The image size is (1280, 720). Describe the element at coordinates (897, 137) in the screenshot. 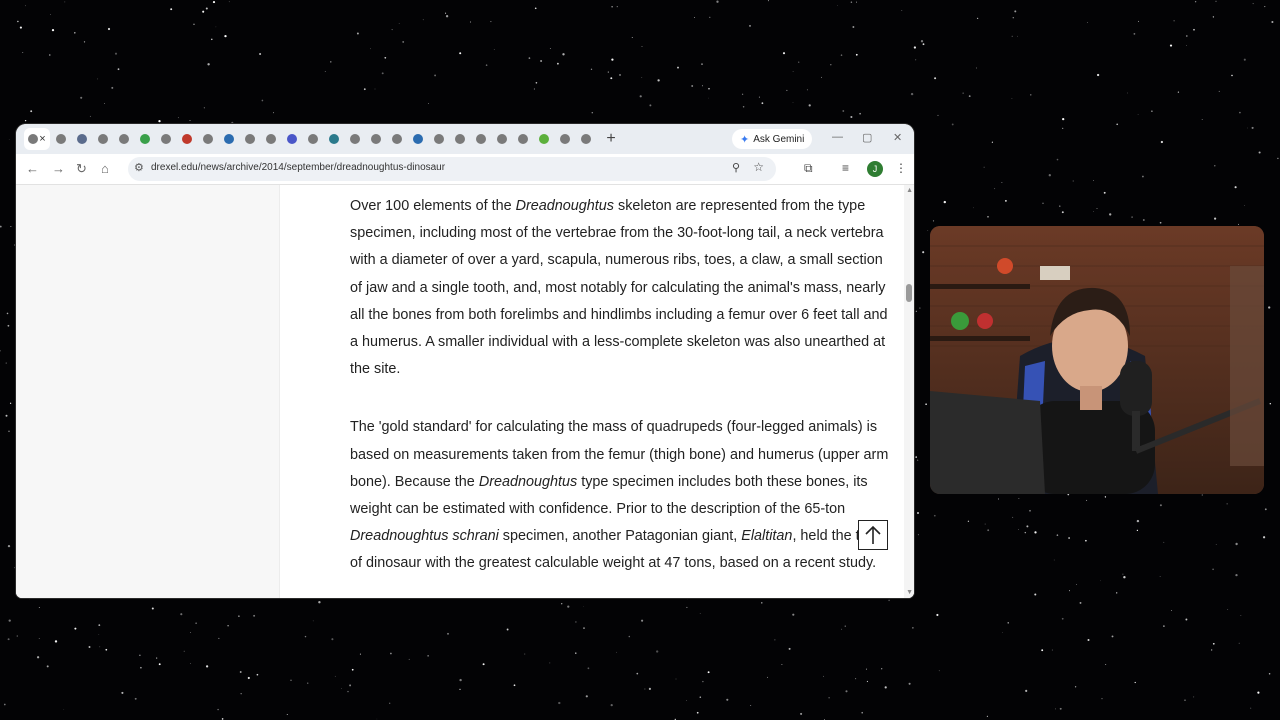

I see `close-window-icon: ✕` at that location.